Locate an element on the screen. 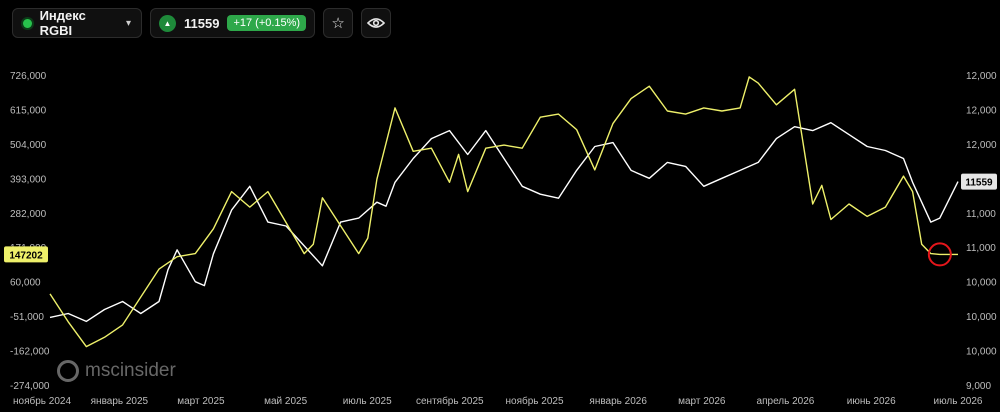  x-tick-label: сентябрь 2025 is located at coordinates (450, 401).